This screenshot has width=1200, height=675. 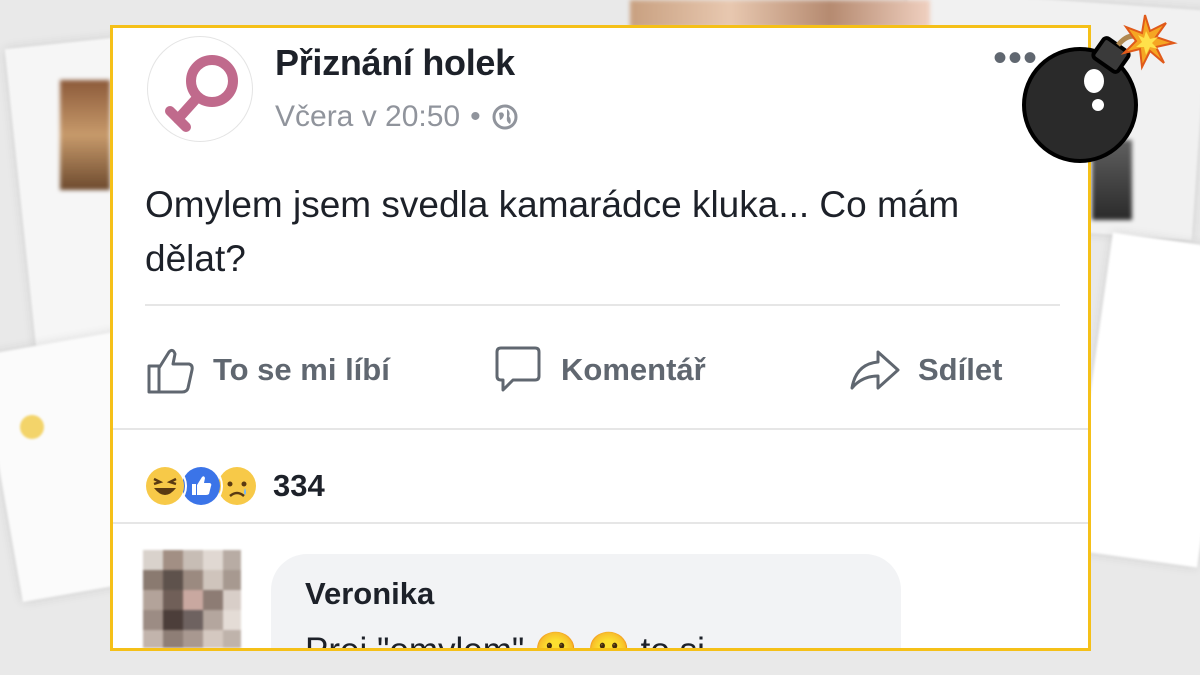 I want to click on page-avatar, so click(x=200, y=89).